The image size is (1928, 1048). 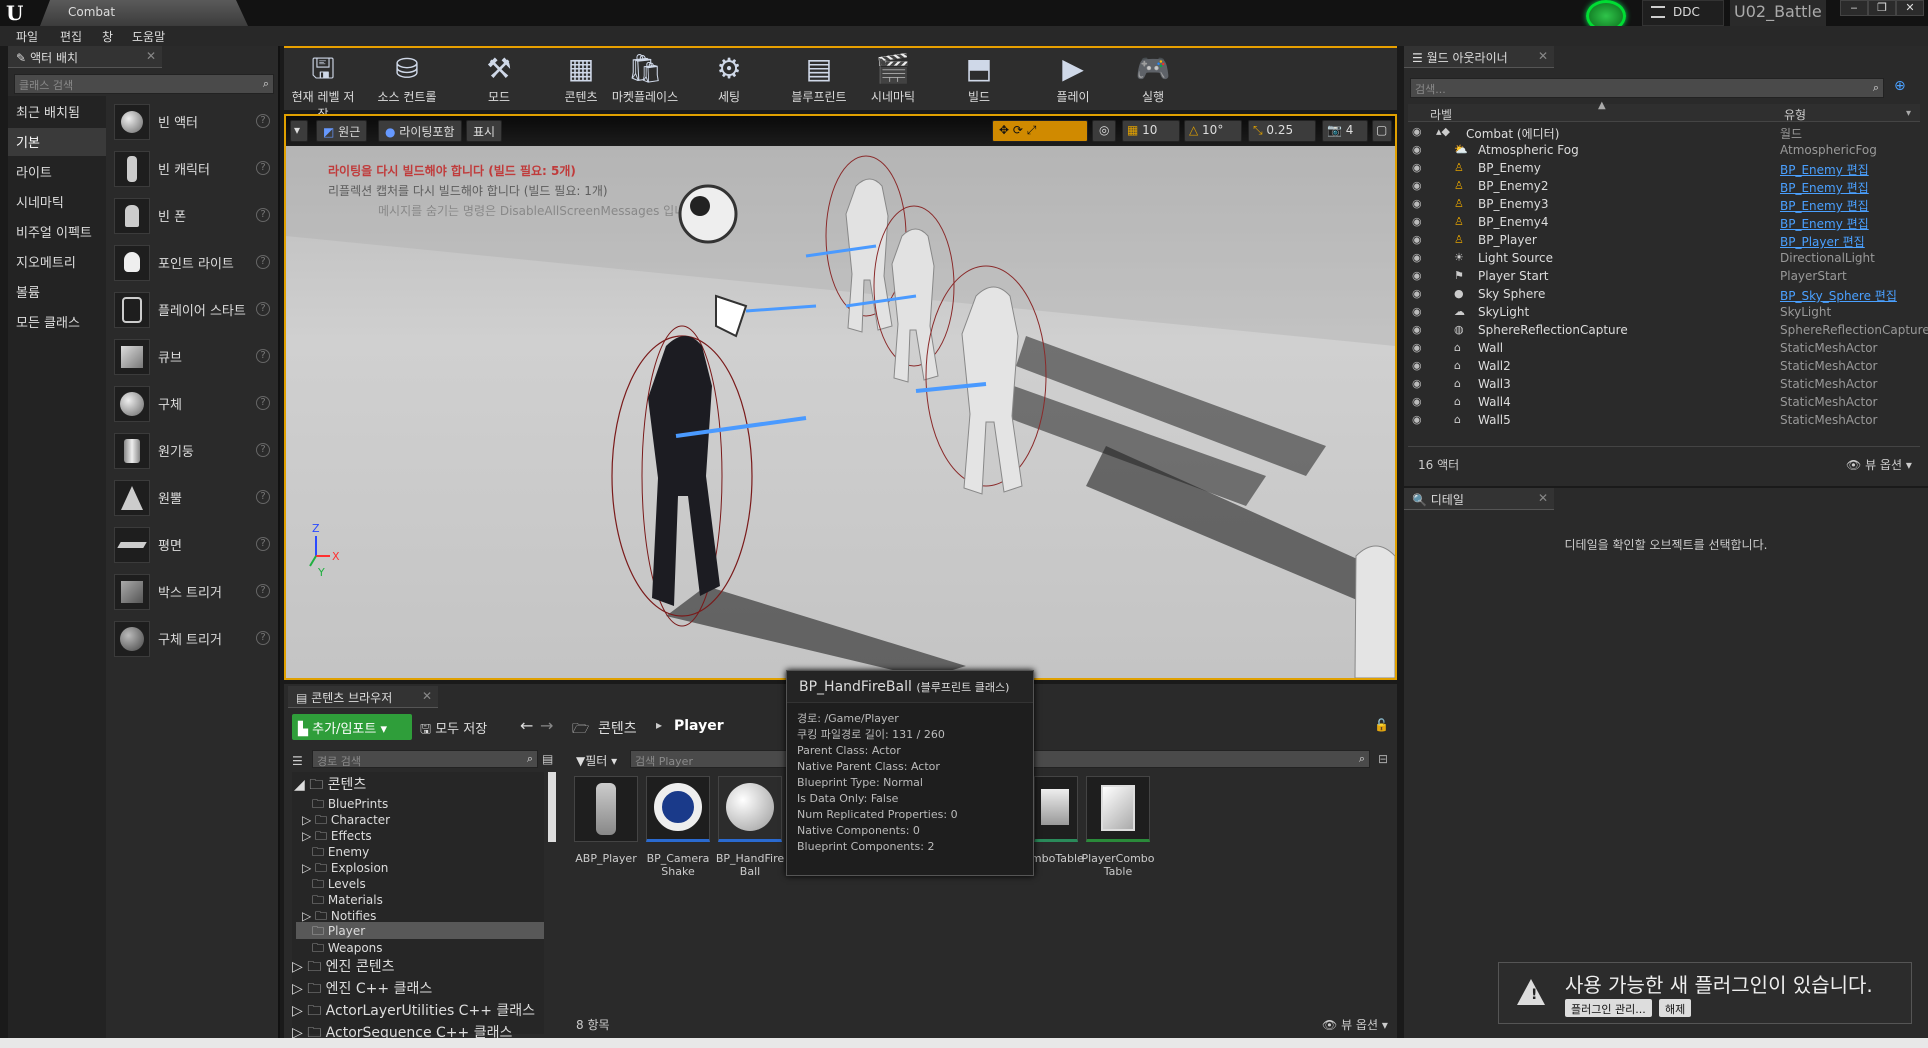 What do you see at coordinates (499, 79) in the screenshot?
I see `modes-button: ⚒ 모드` at bounding box center [499, 79].